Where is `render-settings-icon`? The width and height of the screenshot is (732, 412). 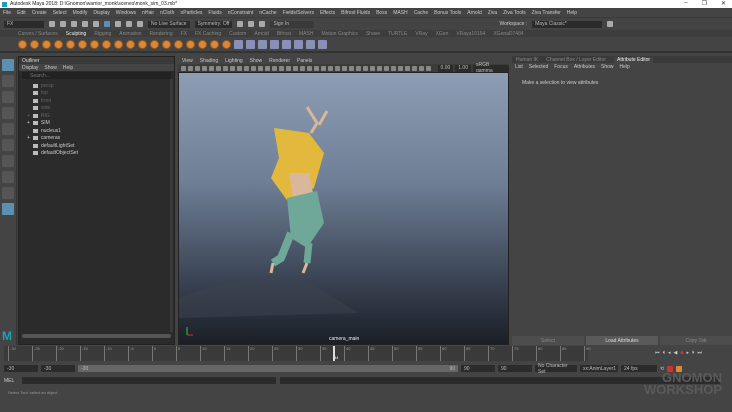
render-settings-icon is located at coordinates (262, 24).